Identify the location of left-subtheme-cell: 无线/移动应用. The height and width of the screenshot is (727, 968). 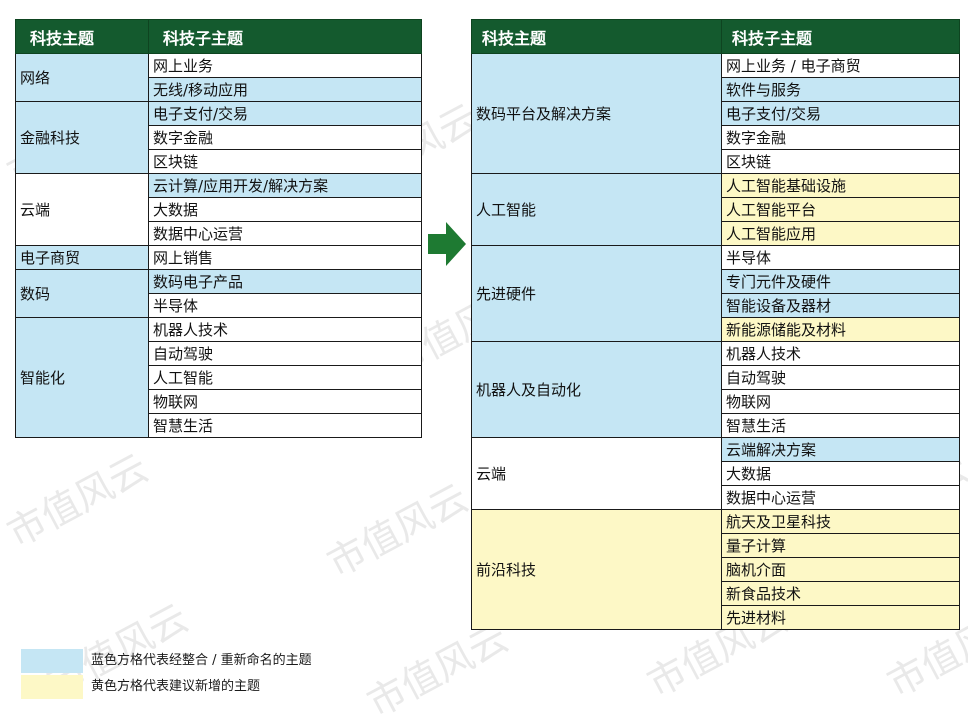
(285, 89).